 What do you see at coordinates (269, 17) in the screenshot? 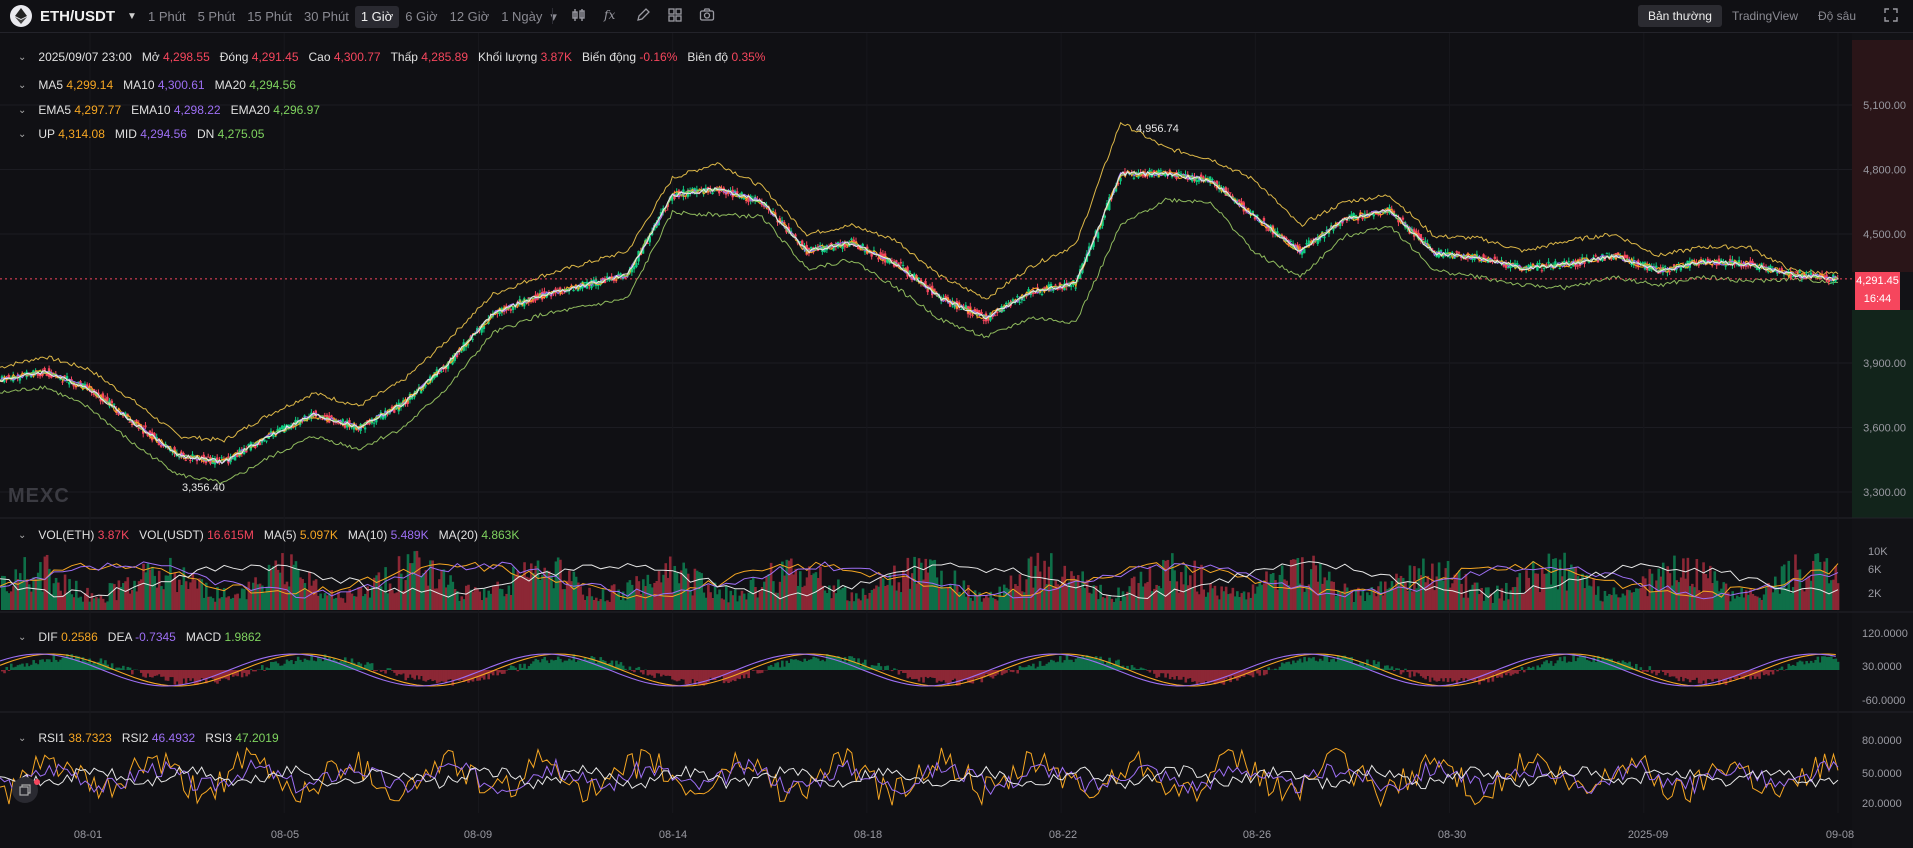
I see `interval-15m: 15 Phút` at bounding box center [269, 17].